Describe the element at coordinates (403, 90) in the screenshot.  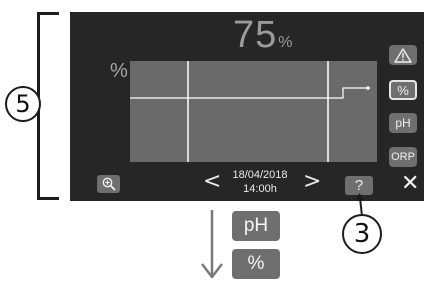
I see `percent-view-button: %` at that location.